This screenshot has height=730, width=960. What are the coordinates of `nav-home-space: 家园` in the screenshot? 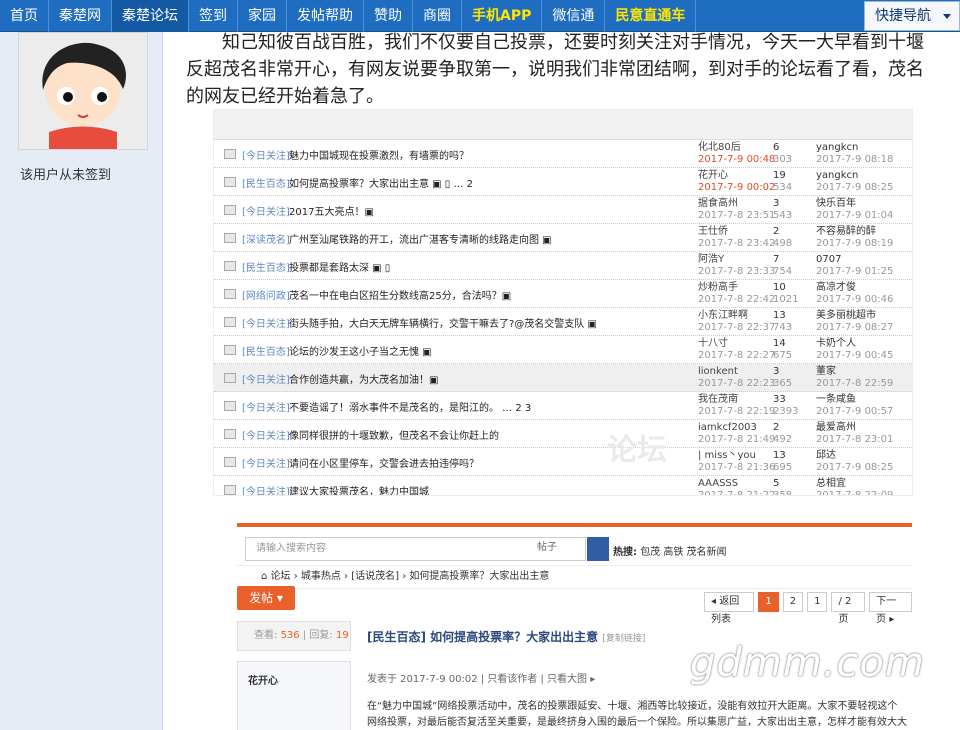 It's located at (262, 16).